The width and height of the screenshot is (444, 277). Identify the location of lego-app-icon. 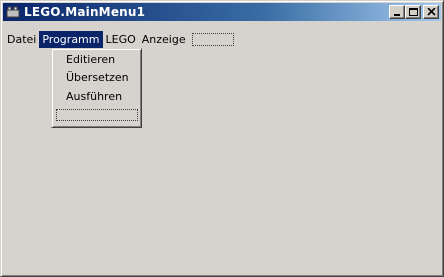
(13, 12).